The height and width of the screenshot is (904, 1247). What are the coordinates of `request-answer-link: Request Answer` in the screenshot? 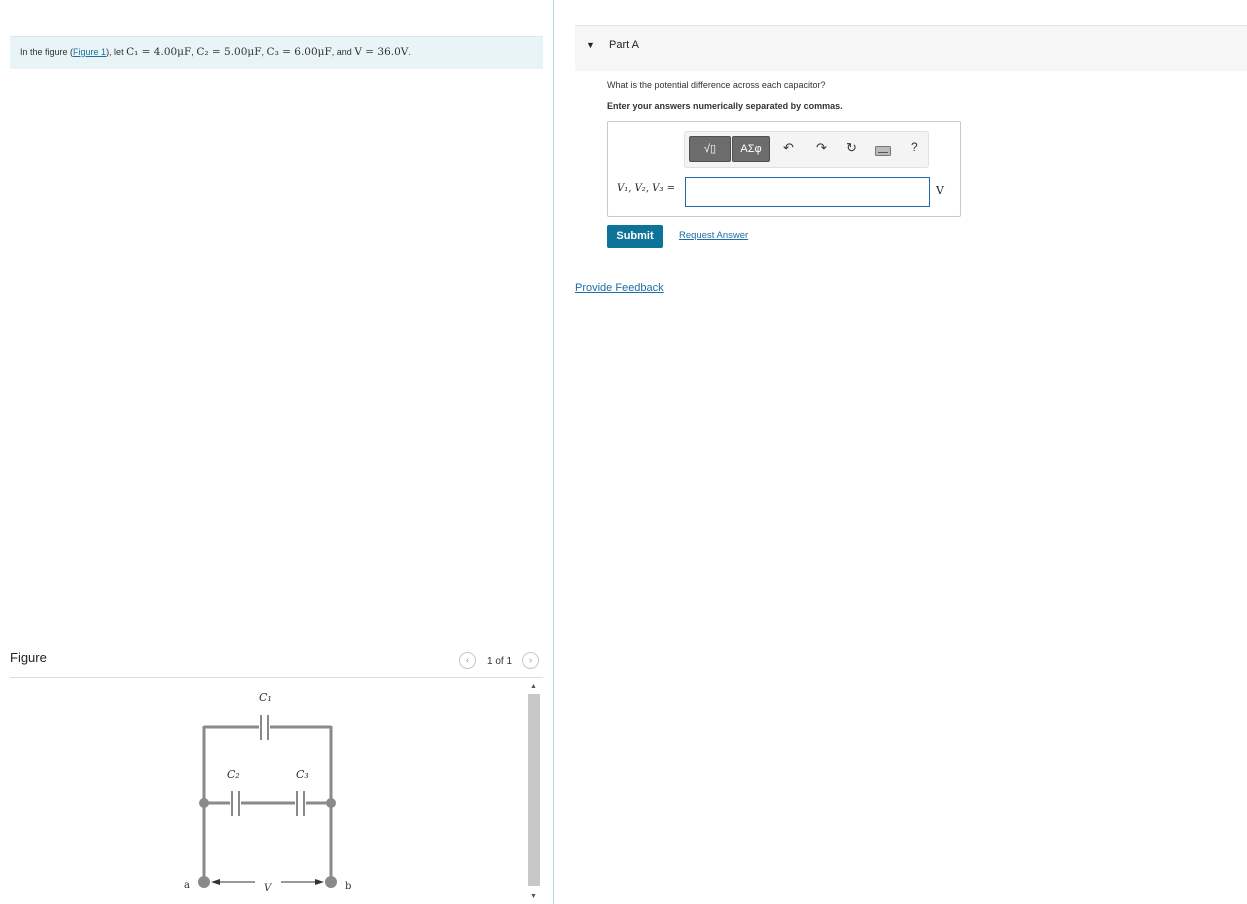 It's located at (713, 235).